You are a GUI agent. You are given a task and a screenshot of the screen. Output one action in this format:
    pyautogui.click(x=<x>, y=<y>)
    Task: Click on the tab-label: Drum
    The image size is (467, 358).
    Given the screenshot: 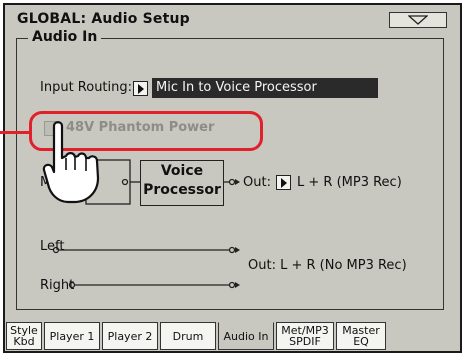 What is the action you would take?
    pyautogui.click(x=188, y=336)
    